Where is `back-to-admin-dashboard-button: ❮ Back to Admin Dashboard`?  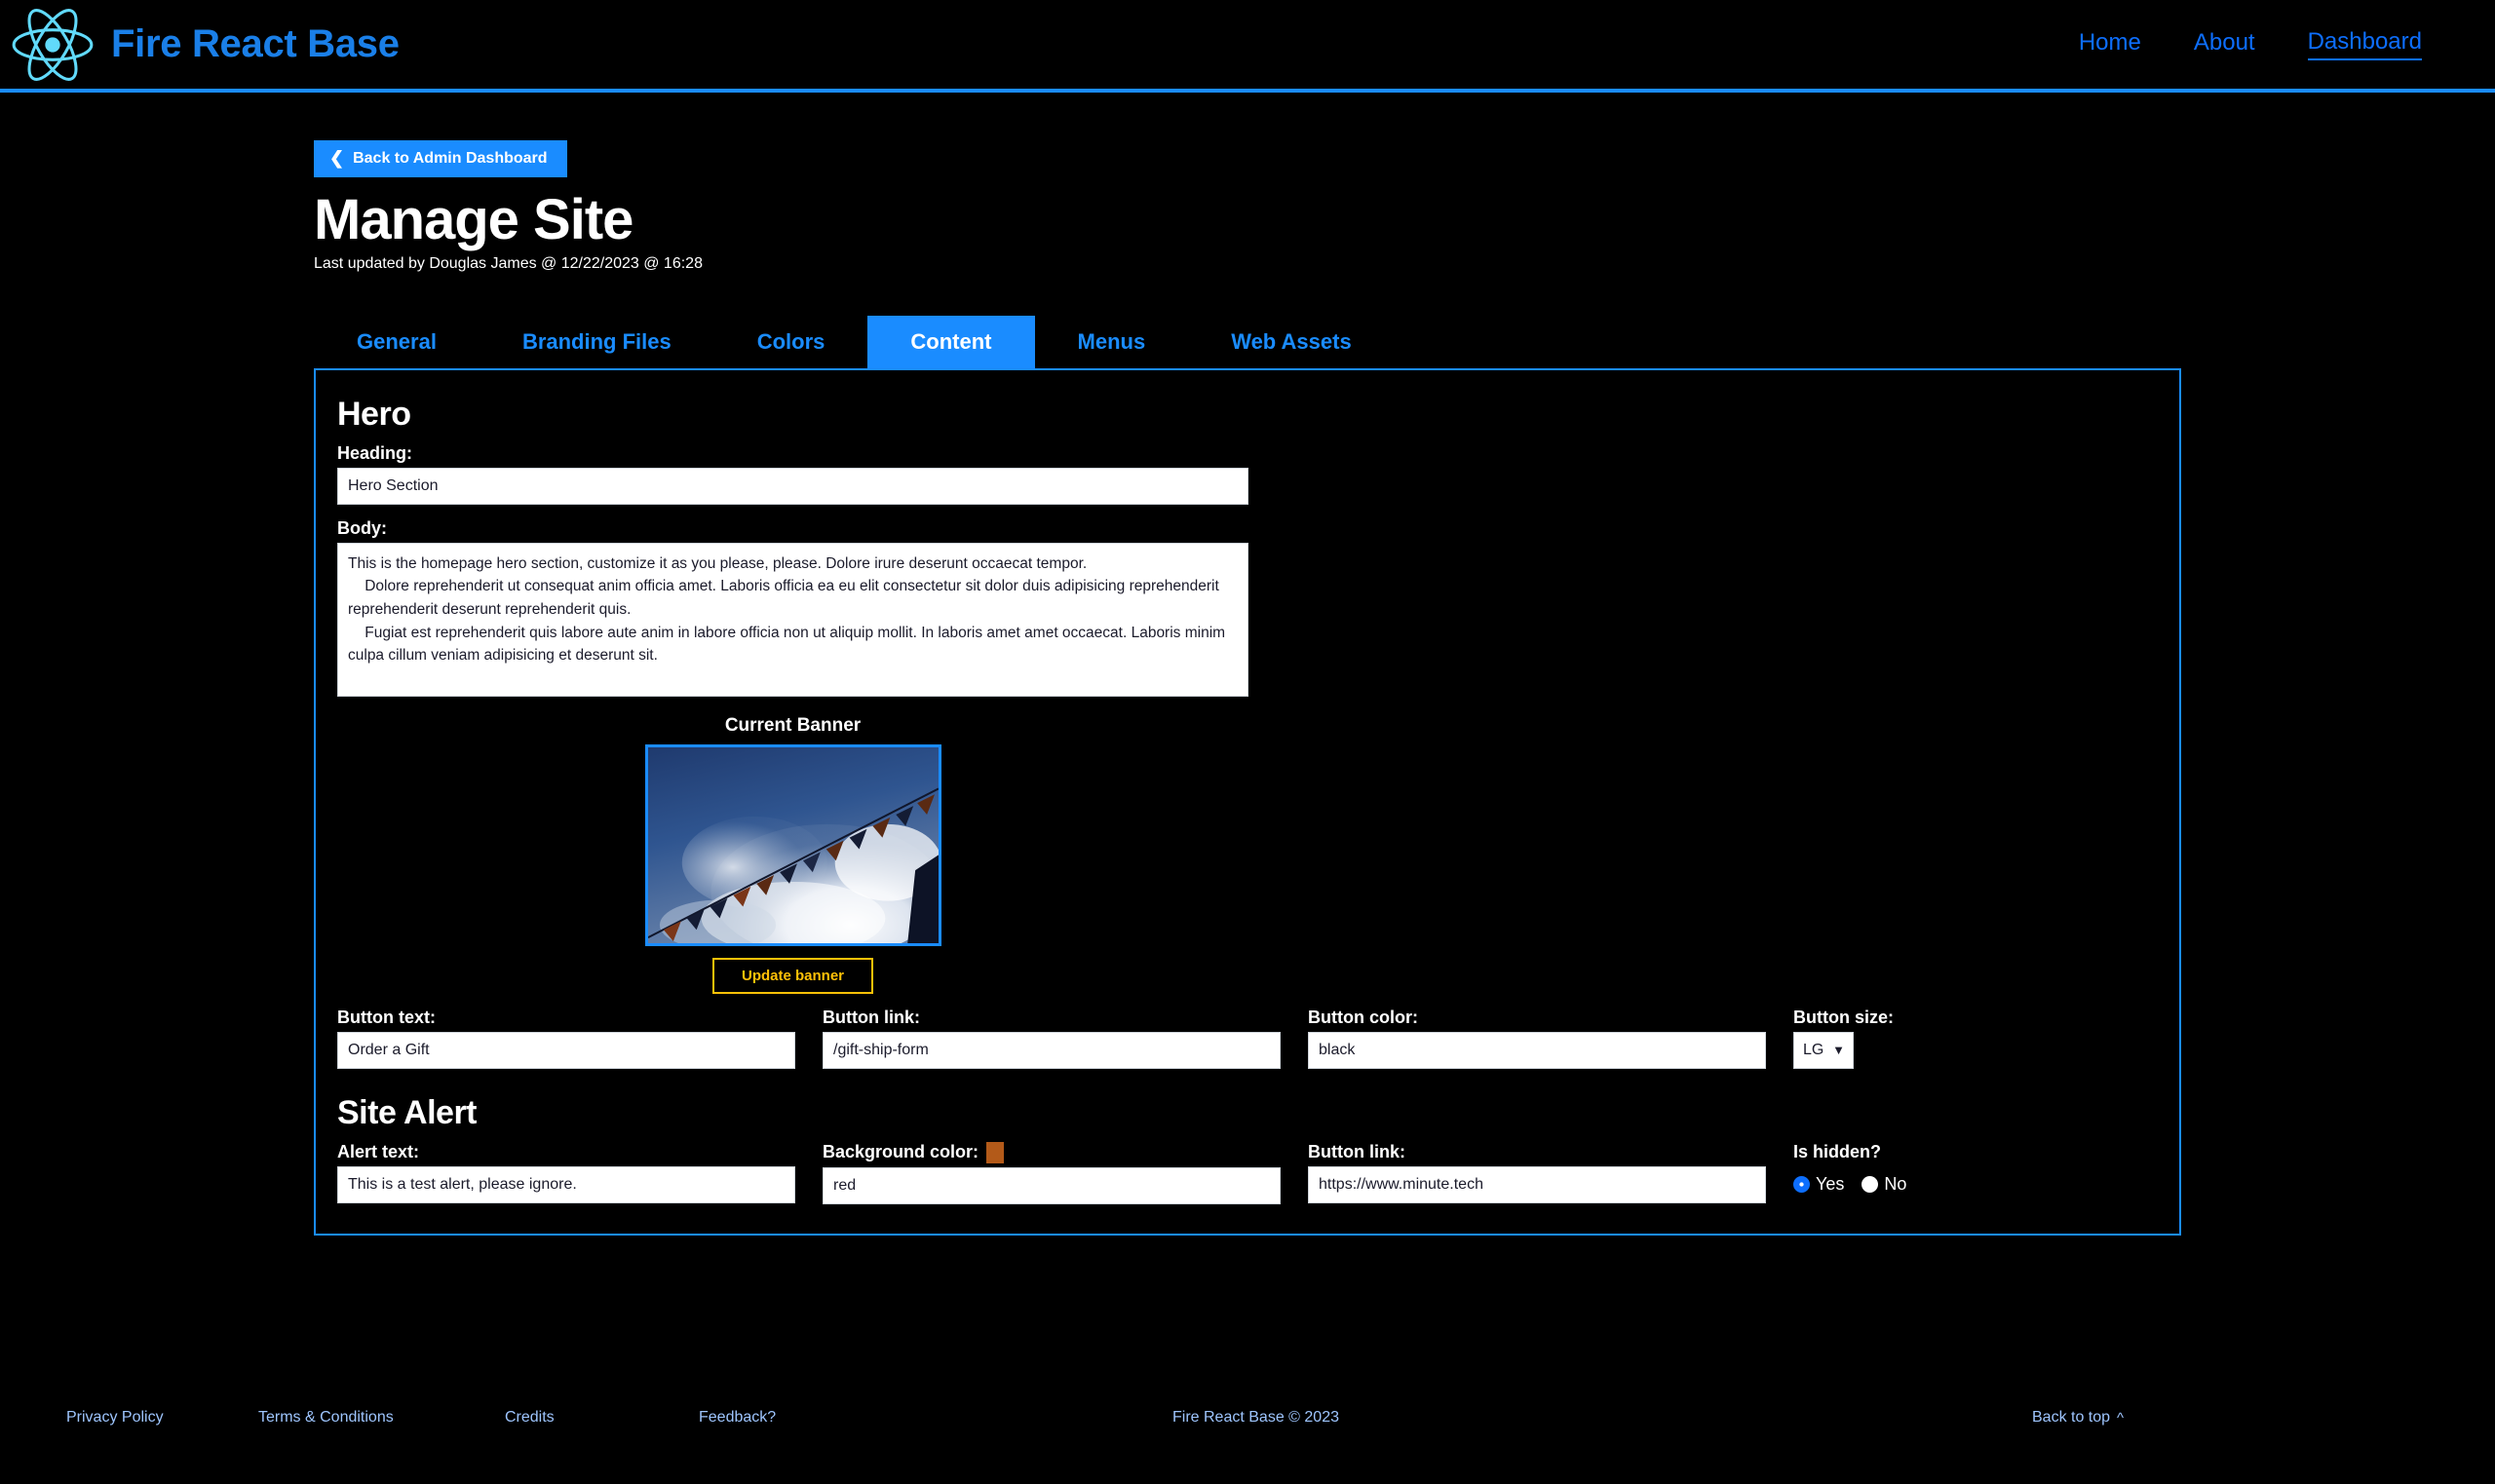 back-to-admin-dashboard-button: ❮ Back to Admin Dashboard is located at coordinates (440, 158).